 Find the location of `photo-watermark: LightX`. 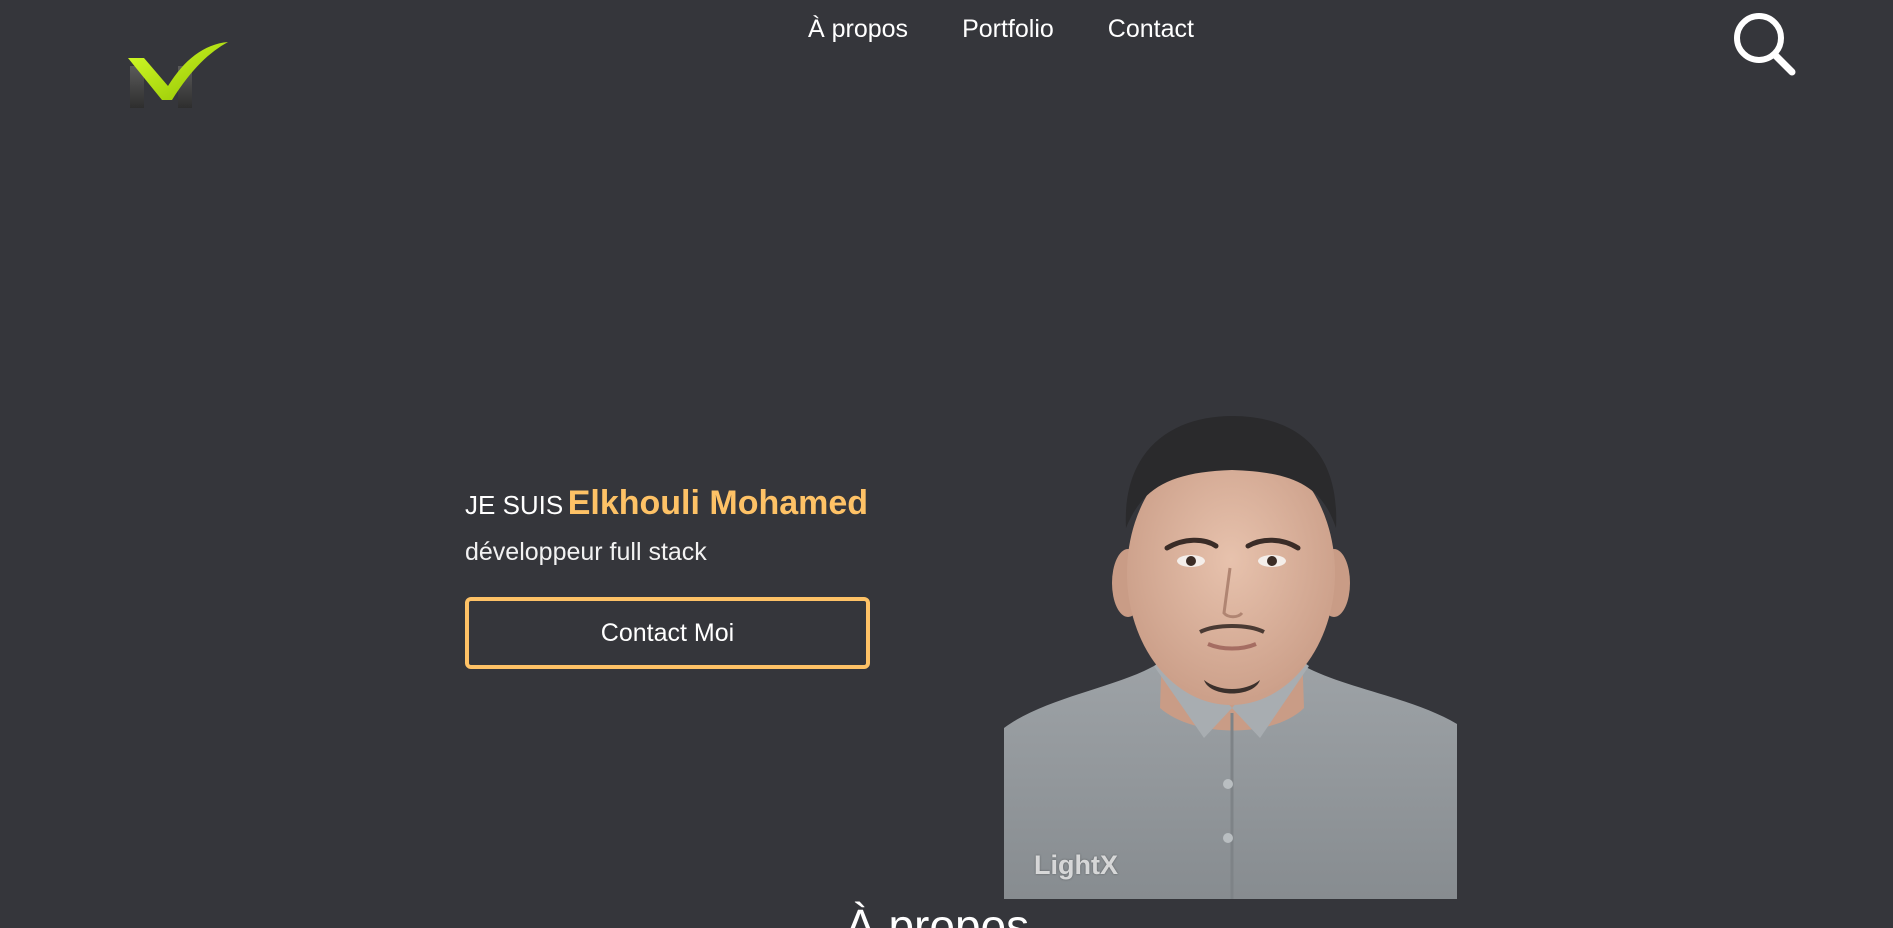

photo-watermark: LightX is located at coordinates (1076, 865).